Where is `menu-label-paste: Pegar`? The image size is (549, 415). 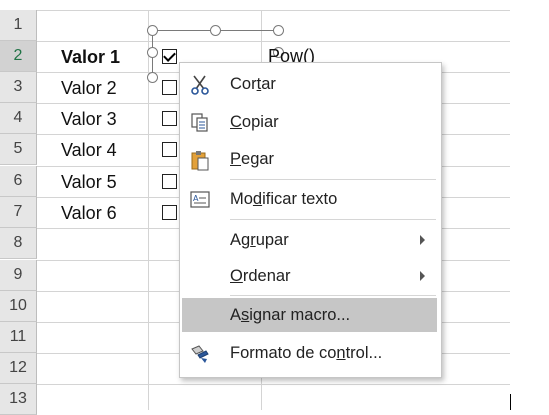 menu-label-paste: Pegar is located at coordinates (252, 158).